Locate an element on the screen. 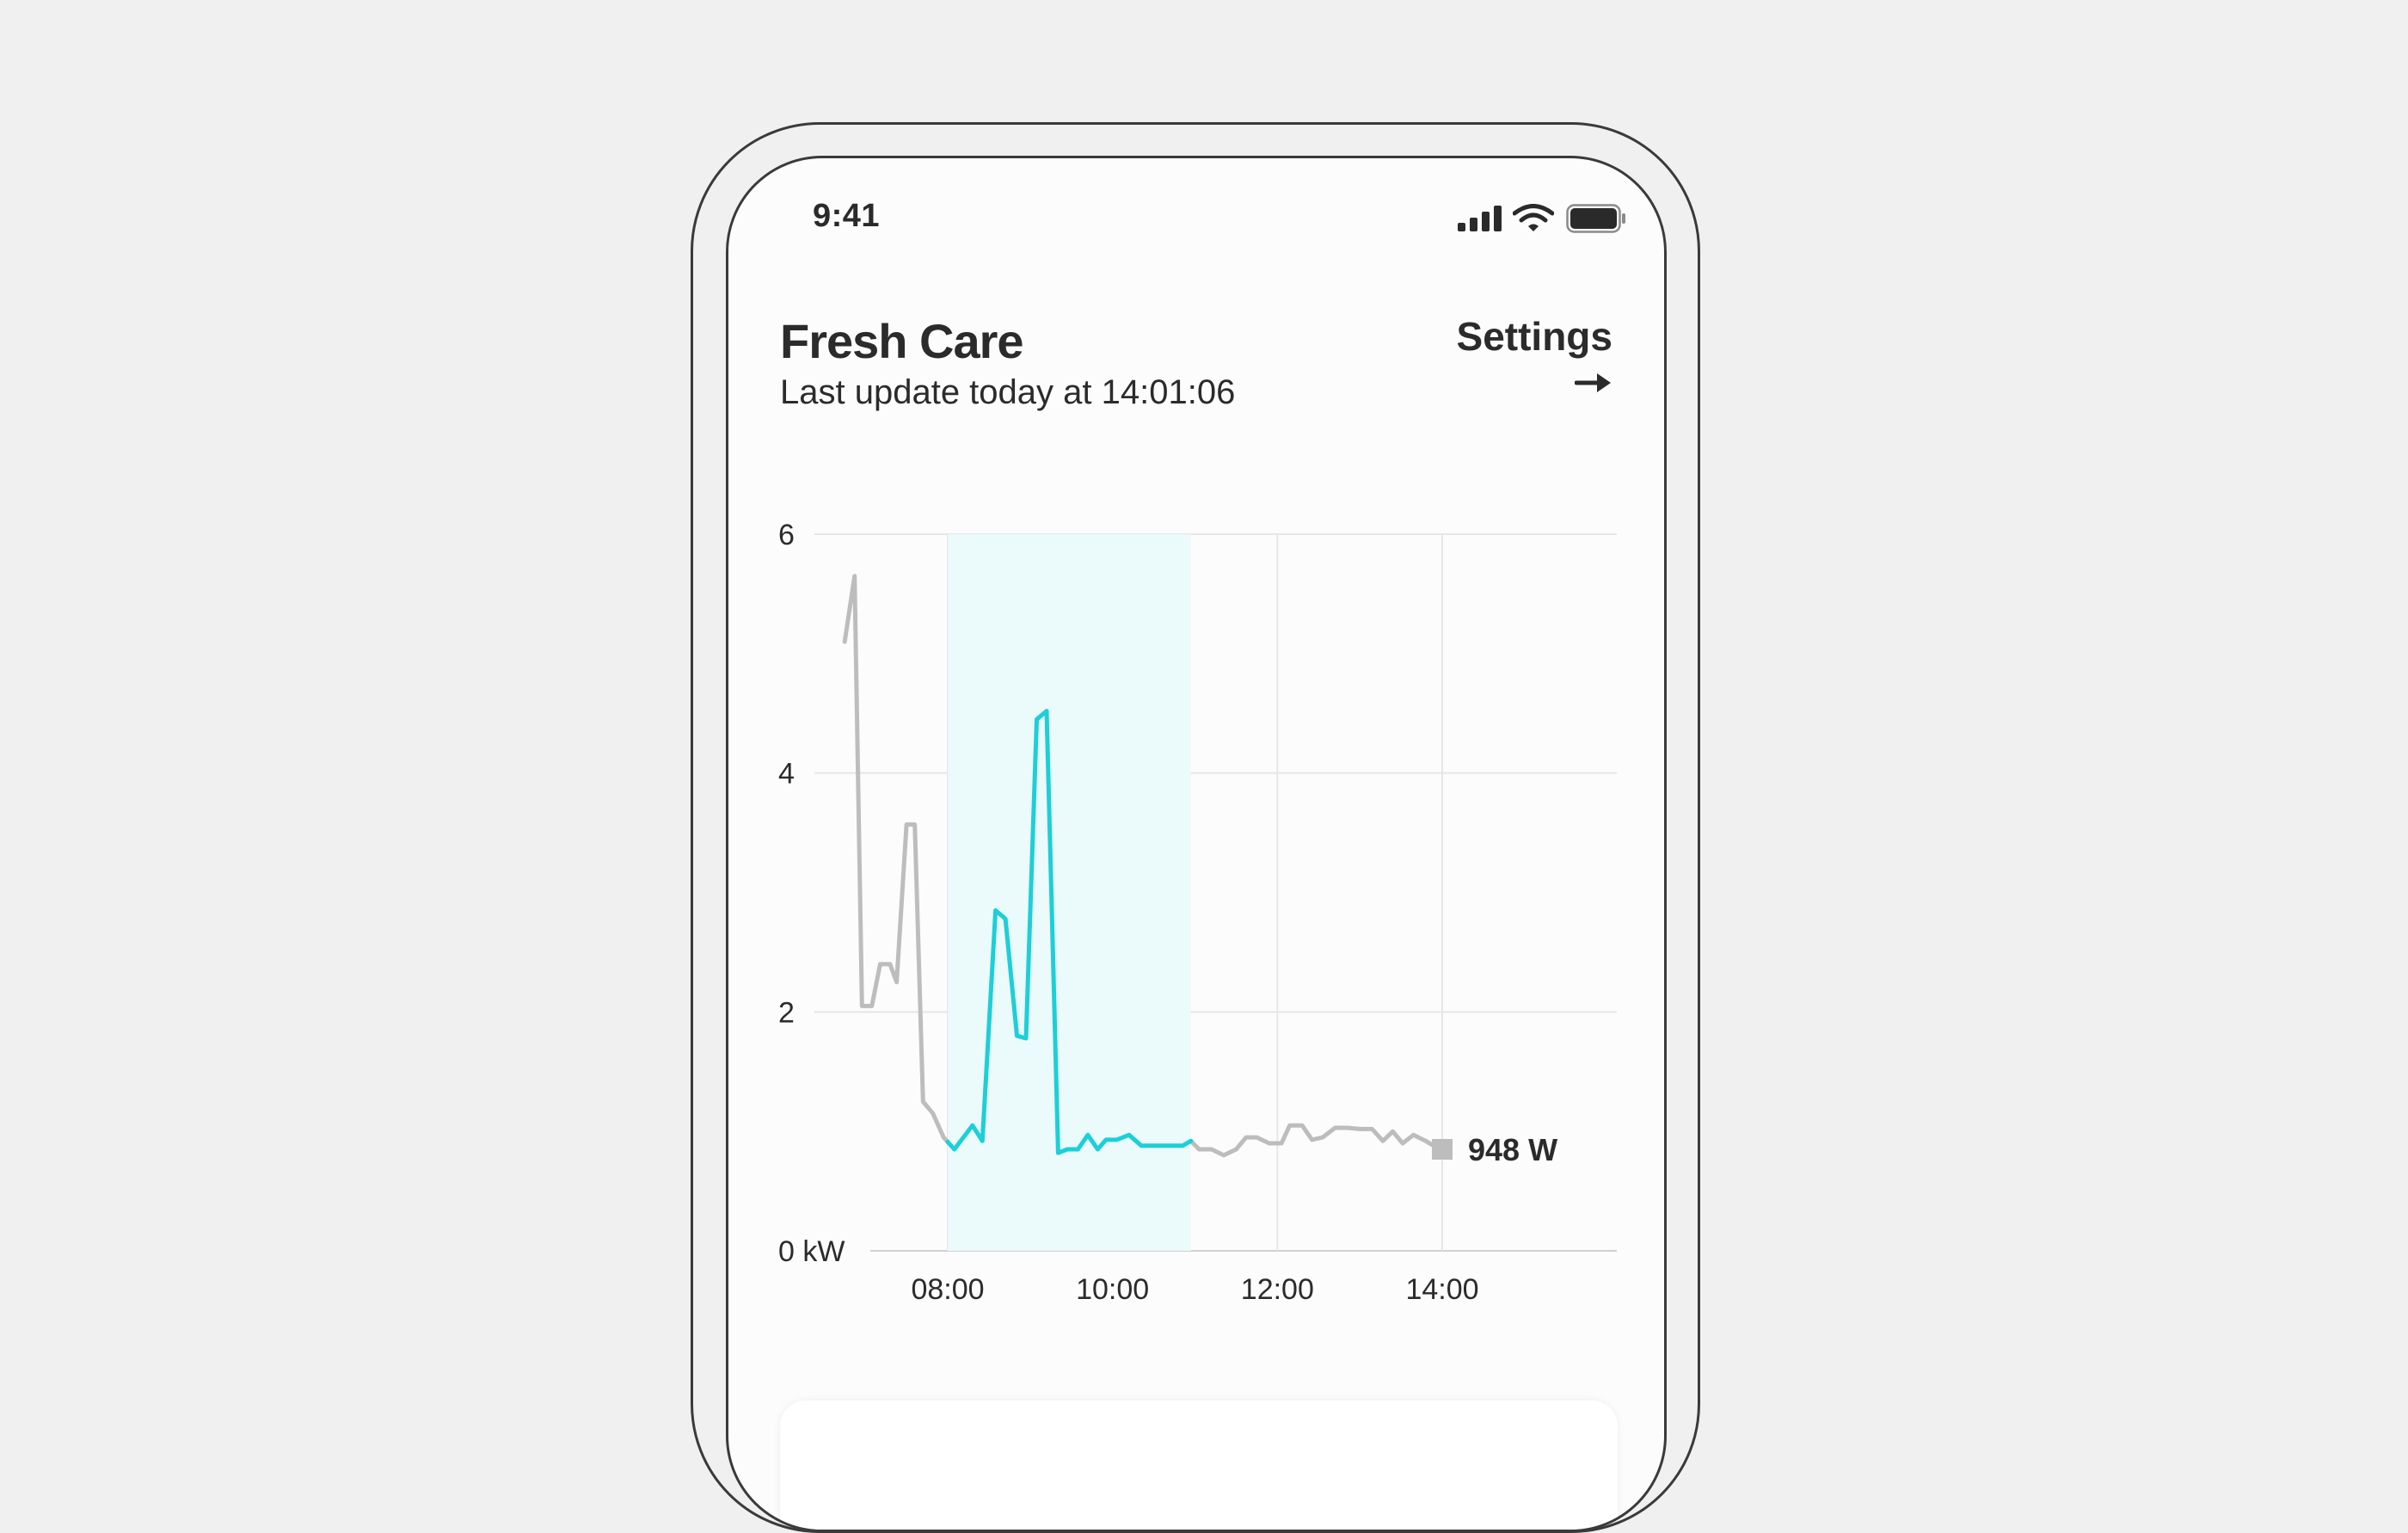  x-tick-label: 08:00 is located at coordinates (947, 1289).